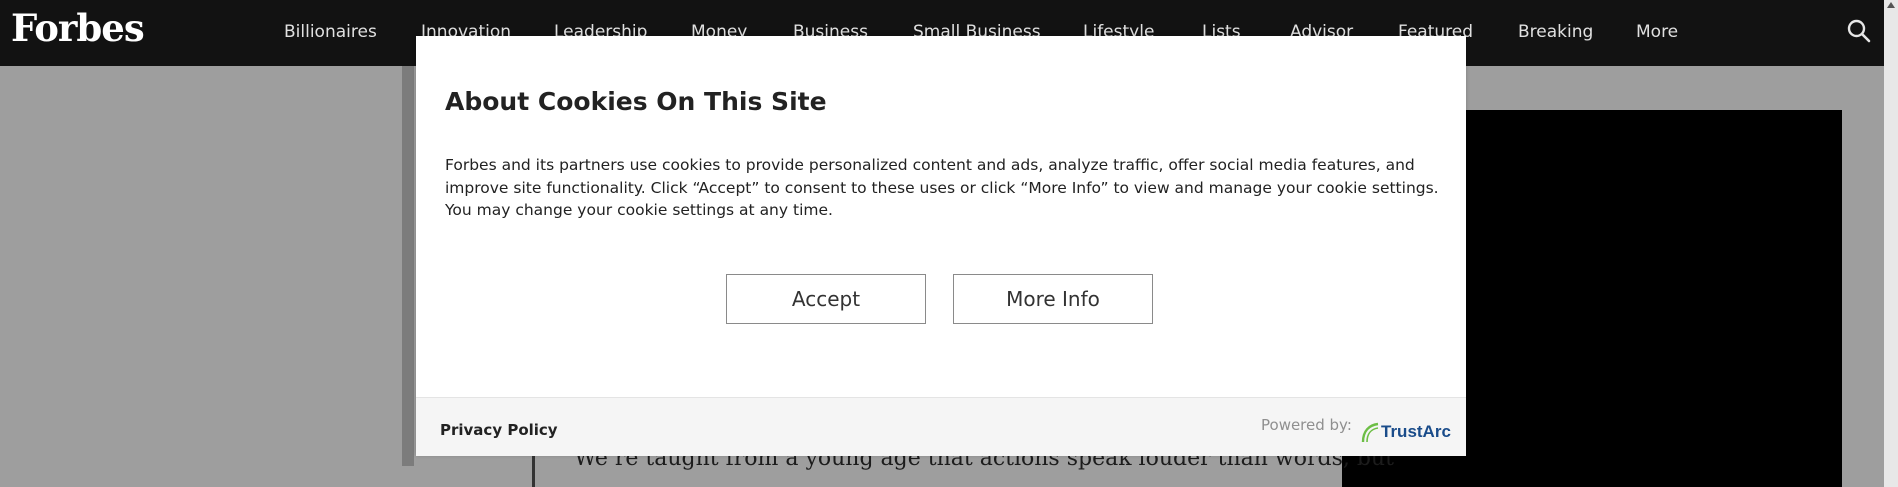  I want to click on powered-by-label: Powered by:, so click(1306, 425).